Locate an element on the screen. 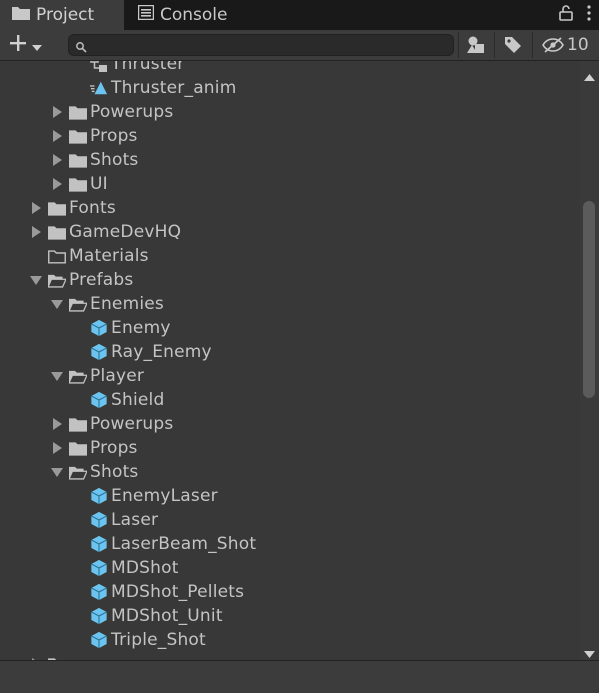 The width and height of the screenshot is (599, 693). tree-item-label: Player is located at coordinates (117, 376).